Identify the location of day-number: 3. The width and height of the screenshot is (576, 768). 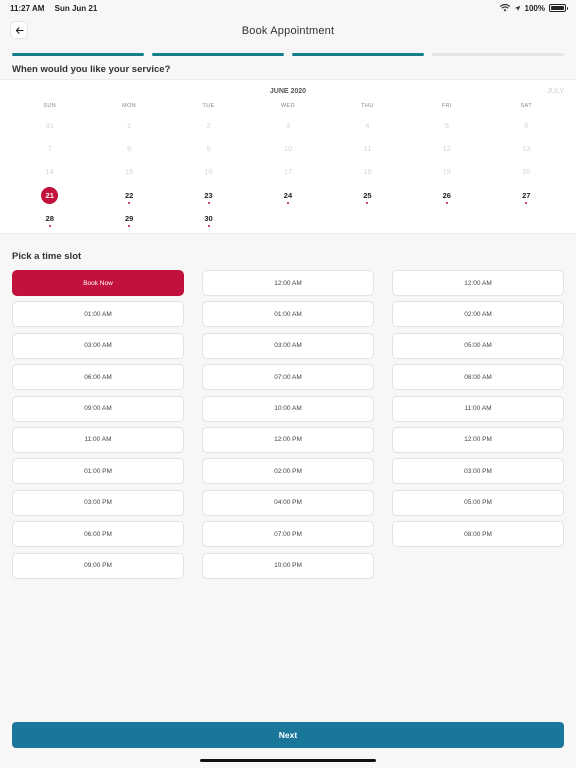
(288, 126).